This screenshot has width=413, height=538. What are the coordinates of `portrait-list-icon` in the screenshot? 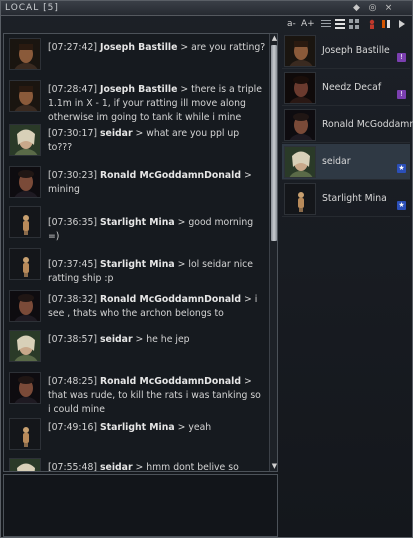 It's located at (354, 24).